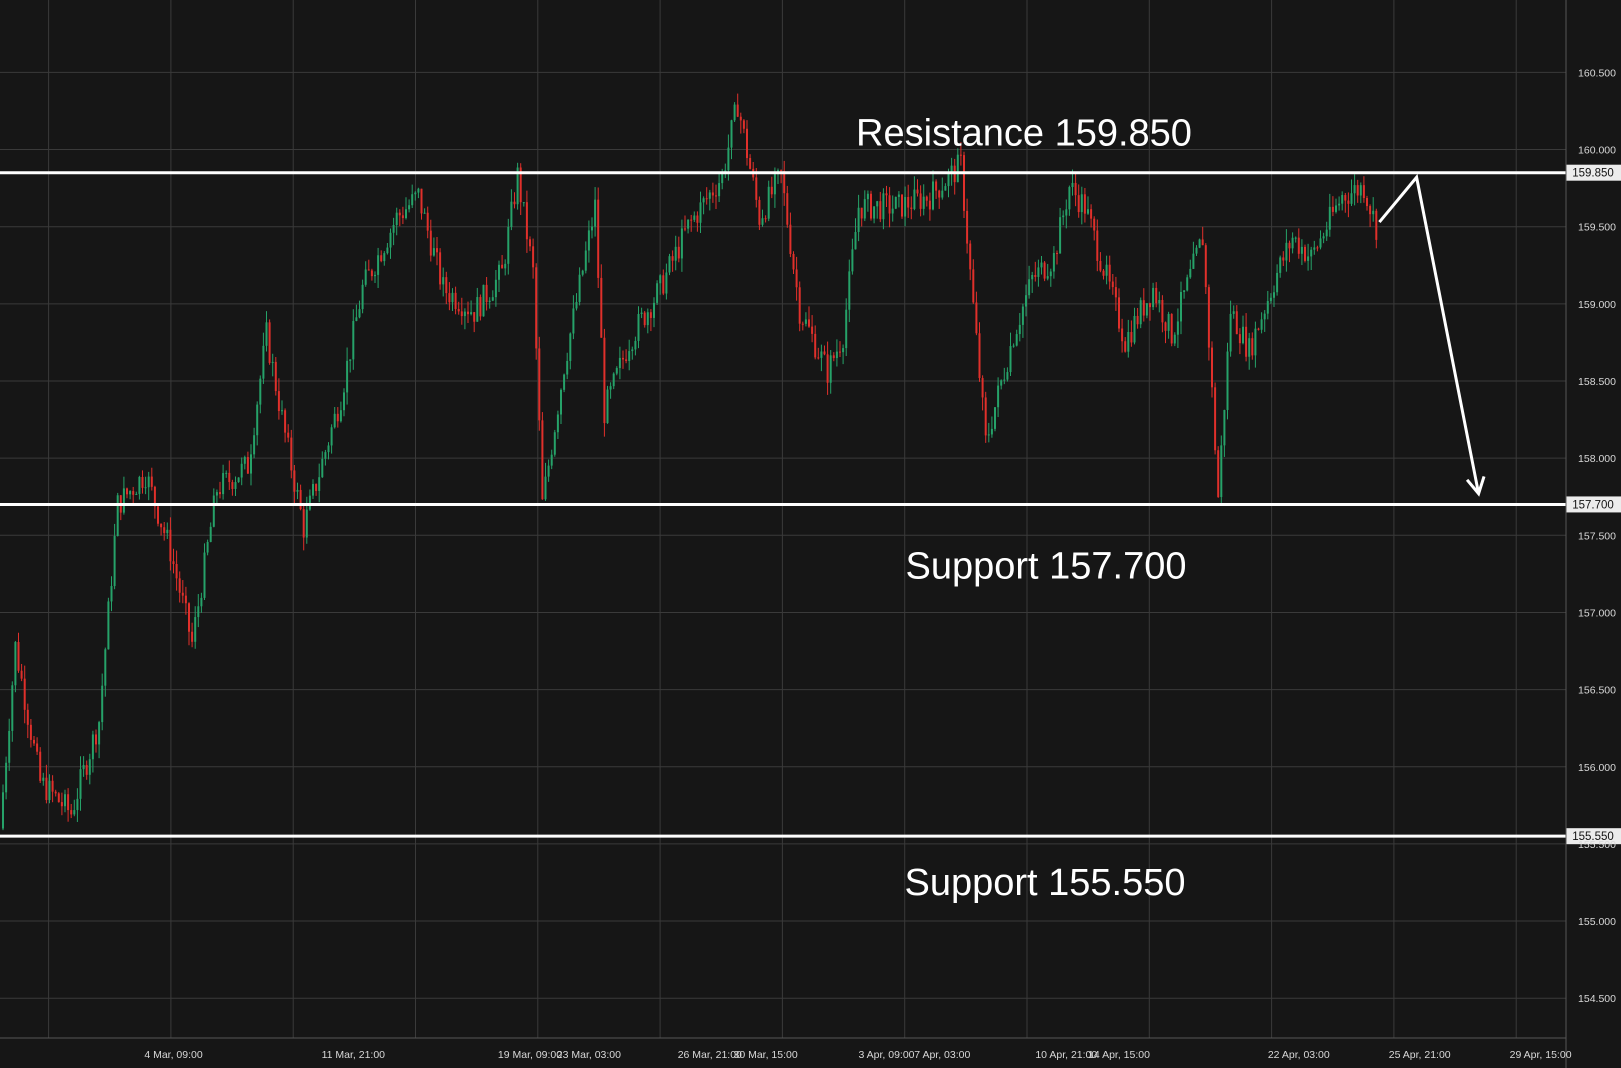 The width and height of the screenshot is (1621, 1068). Describe the element at coordinates (1597, 459) in the screenshot. I see `price-tick-label: 158.000` at that location.